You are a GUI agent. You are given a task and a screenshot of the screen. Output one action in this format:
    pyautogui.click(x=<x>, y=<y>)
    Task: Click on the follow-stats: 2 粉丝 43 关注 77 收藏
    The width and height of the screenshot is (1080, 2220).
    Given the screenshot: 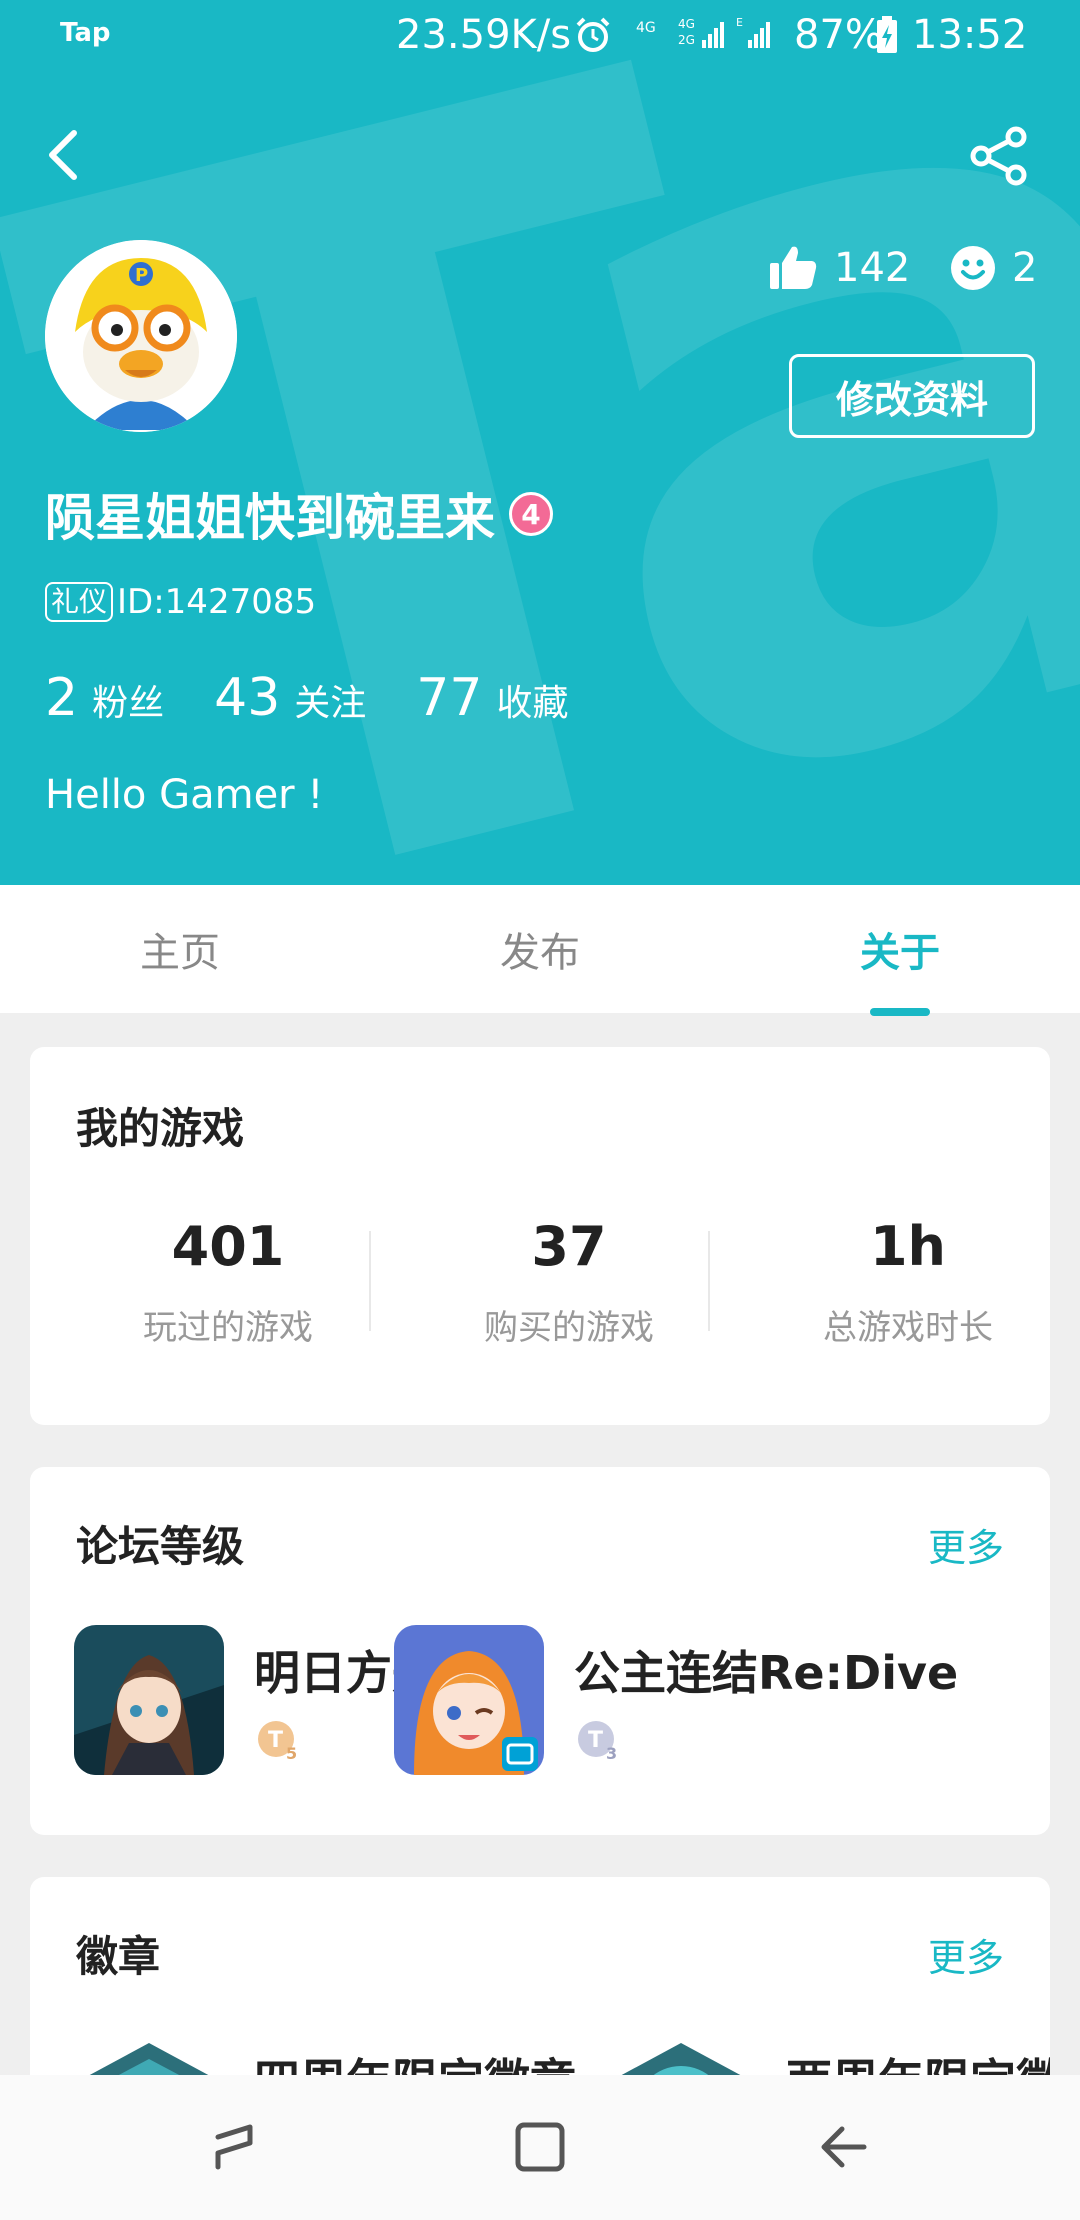 What is the action you would take?
    pyautogui.click(x=331, y=698)
    